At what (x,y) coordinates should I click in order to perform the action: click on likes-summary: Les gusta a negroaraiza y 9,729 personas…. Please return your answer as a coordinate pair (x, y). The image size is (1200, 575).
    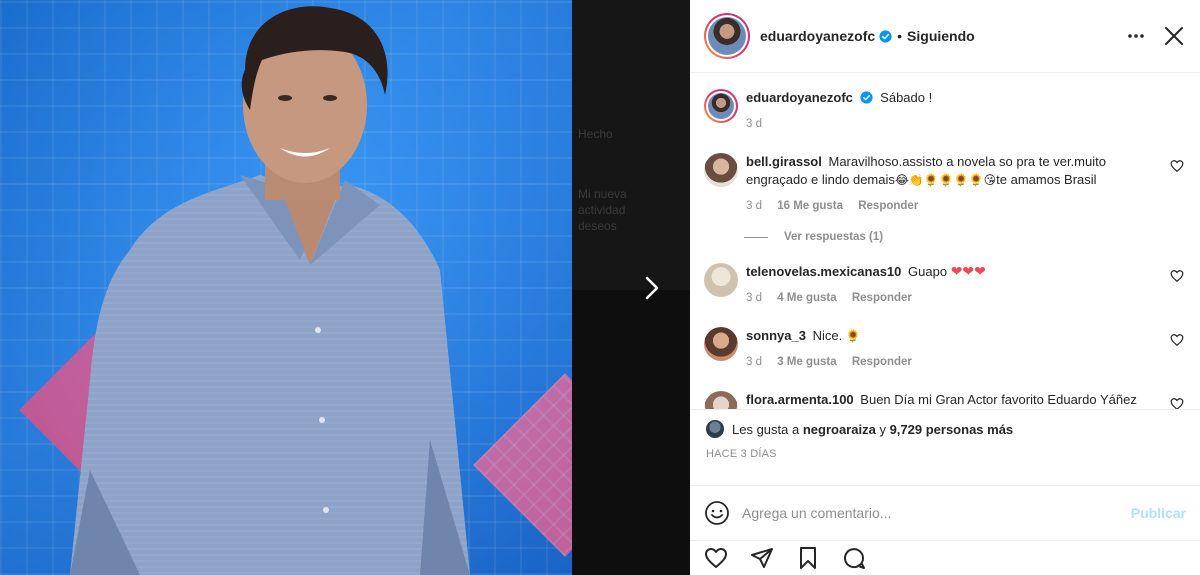
    Looking at the image, I should click on (945, 429).